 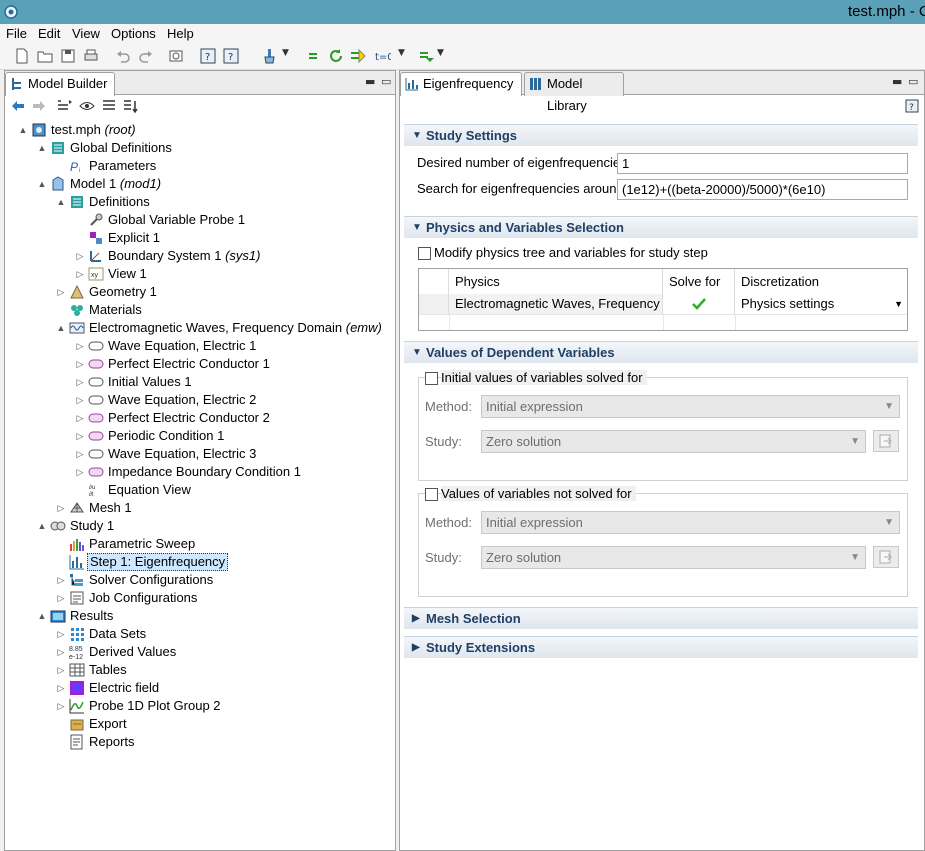 What do you see at coordinates (762, 189) in the screenshot?
I see `search-around-field: (1e12)+((beta-20000)/5000)*(6e10)` at bounding box center [762, 189].